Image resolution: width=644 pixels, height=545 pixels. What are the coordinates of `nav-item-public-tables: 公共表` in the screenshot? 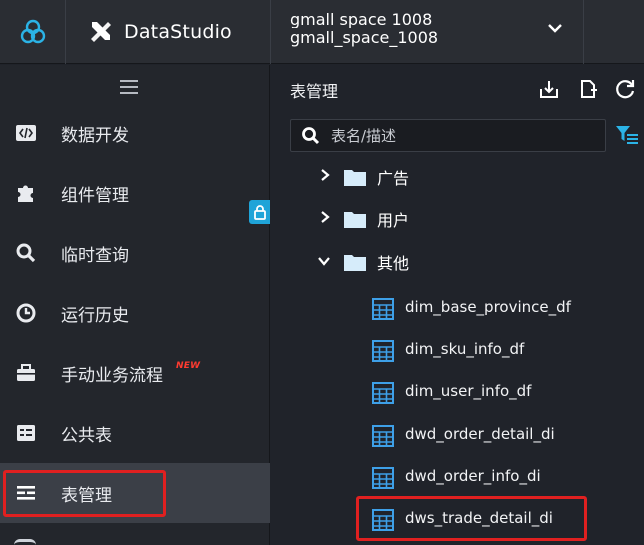 It's located at (135, 433).